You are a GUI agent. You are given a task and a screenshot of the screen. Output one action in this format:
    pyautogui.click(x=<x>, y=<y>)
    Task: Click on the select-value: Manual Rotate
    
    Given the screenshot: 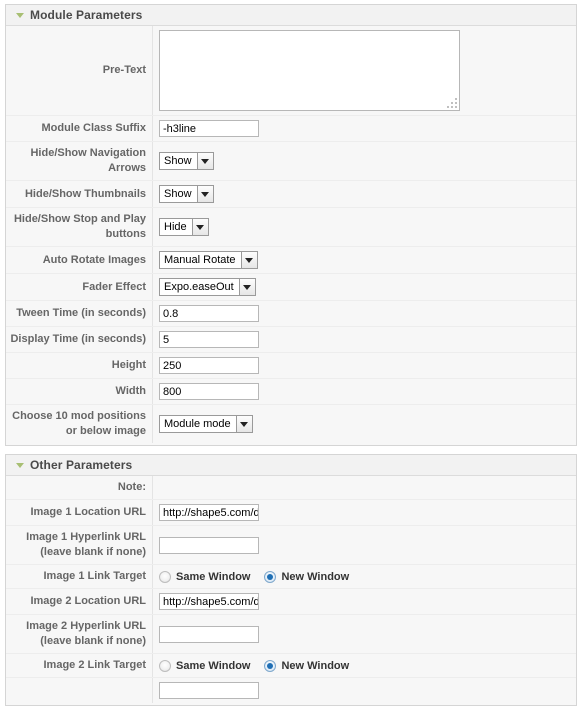 What is the action you would take?
    pyautogui.click(x=200, y=260)
    